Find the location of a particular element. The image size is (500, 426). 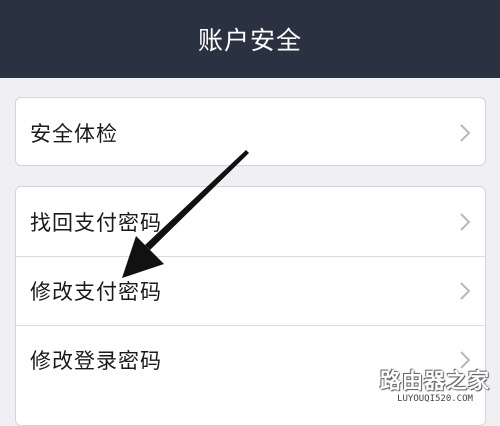

page-title: 账户安全 is located at coordinates (249, 40).